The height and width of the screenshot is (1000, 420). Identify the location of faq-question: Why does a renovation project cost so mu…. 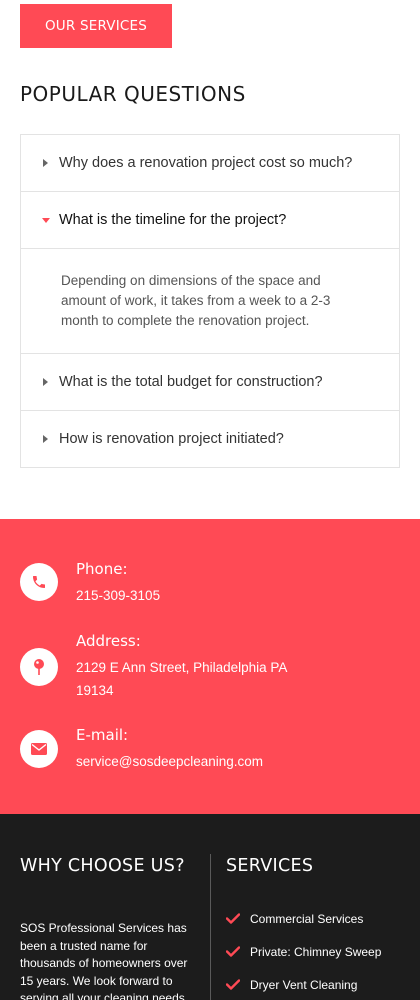
(206, 163).